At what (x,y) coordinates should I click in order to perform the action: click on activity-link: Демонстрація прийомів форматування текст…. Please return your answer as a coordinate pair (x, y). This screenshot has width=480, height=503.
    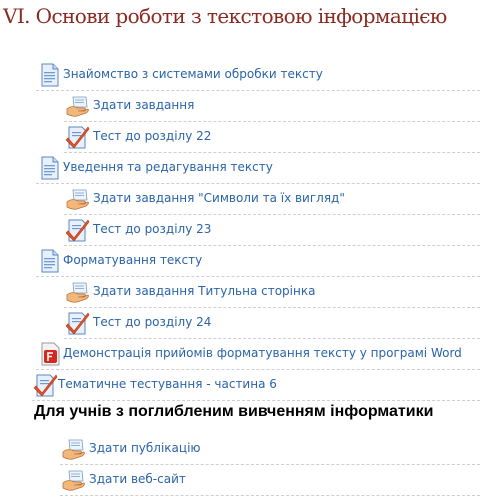
    Looking at the image, I should click on (262, 353).